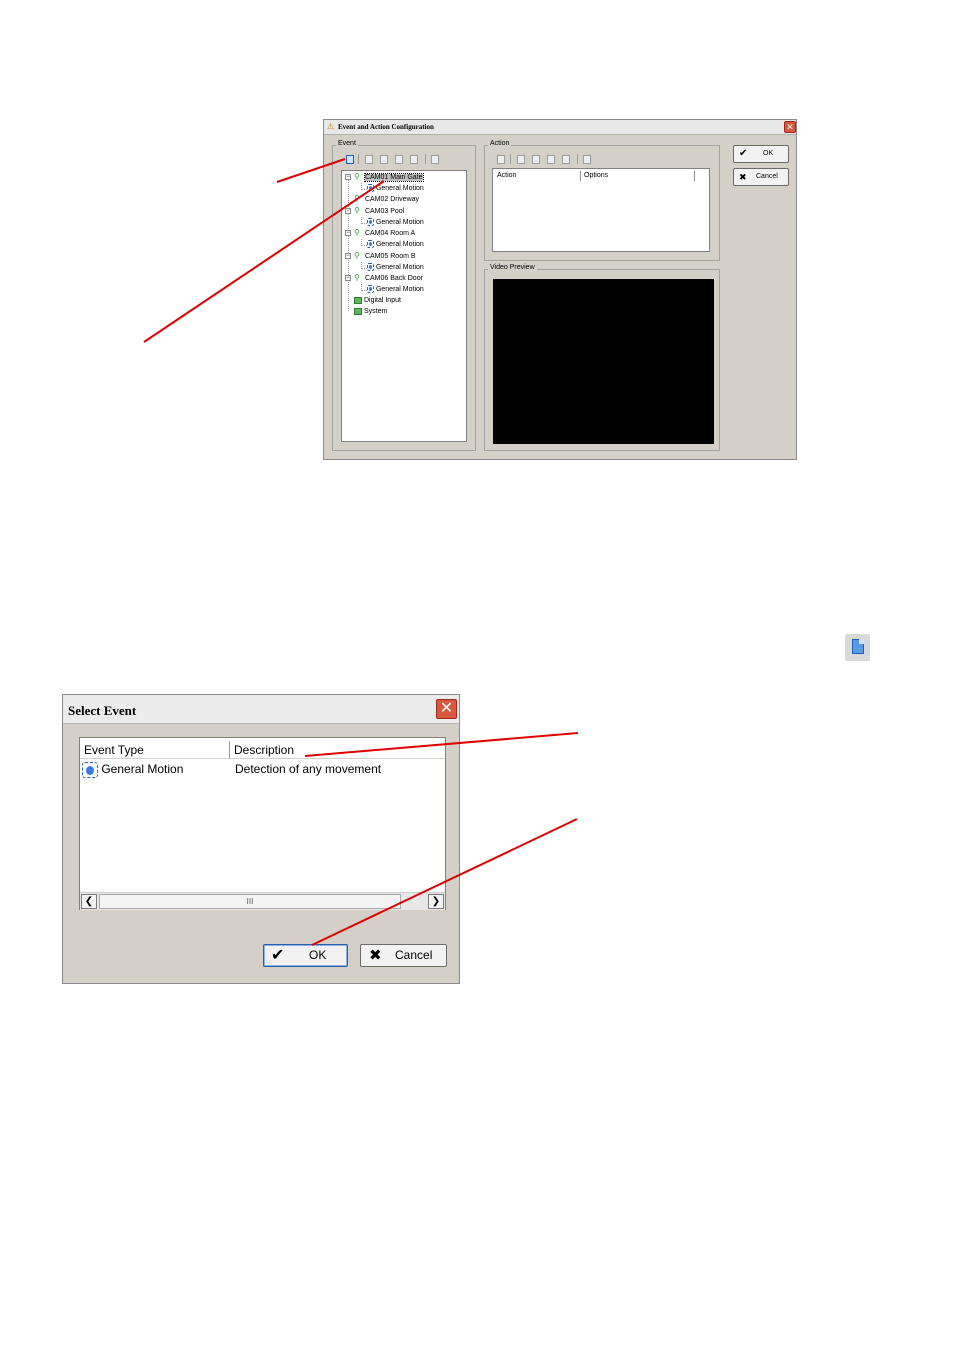 This screenshot has width=954, height=1356. Describe the element at coordinates (435, 159) in the screenshot. I see `properties-icon` at that location.